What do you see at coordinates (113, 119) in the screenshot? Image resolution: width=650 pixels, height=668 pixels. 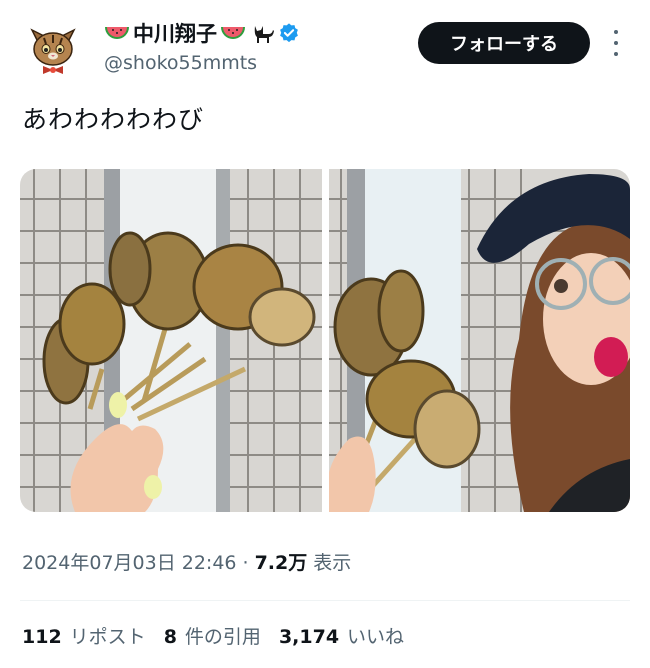 I see `tweet-text: あわわわわわび` at bounding box center [113, 119].